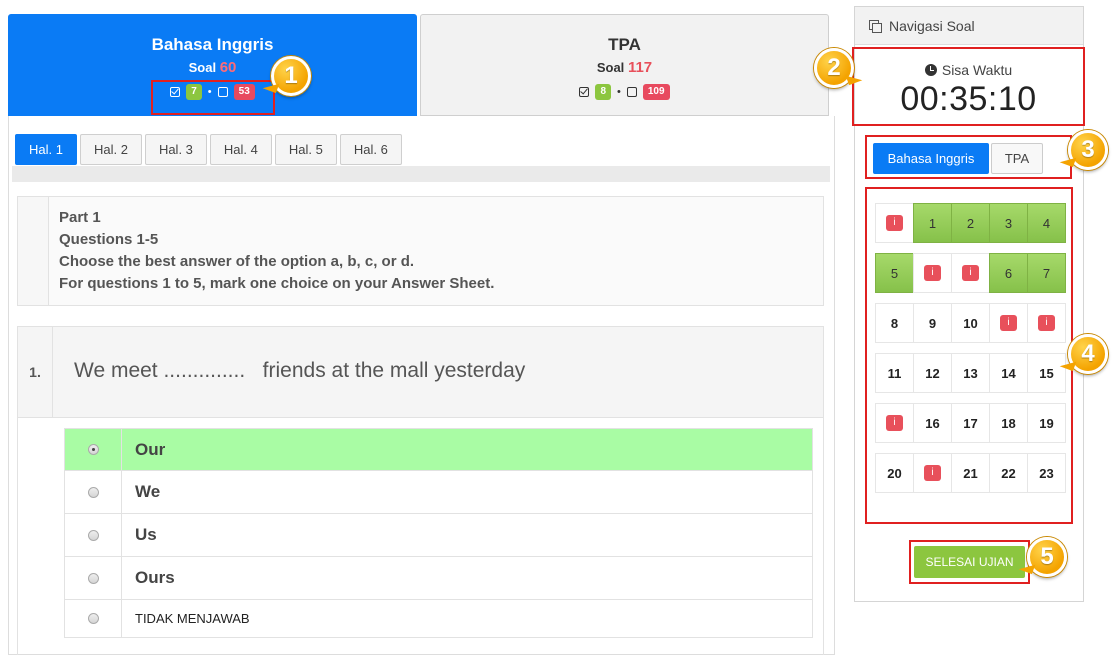  Describe the element at coordinates (35, 372) in the screenshot. I see `question-number: 1.` at that location.